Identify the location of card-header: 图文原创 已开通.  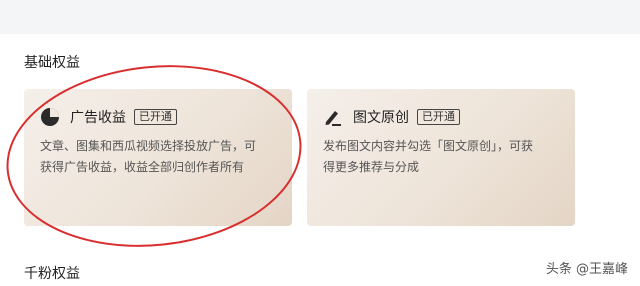
(391, 117).